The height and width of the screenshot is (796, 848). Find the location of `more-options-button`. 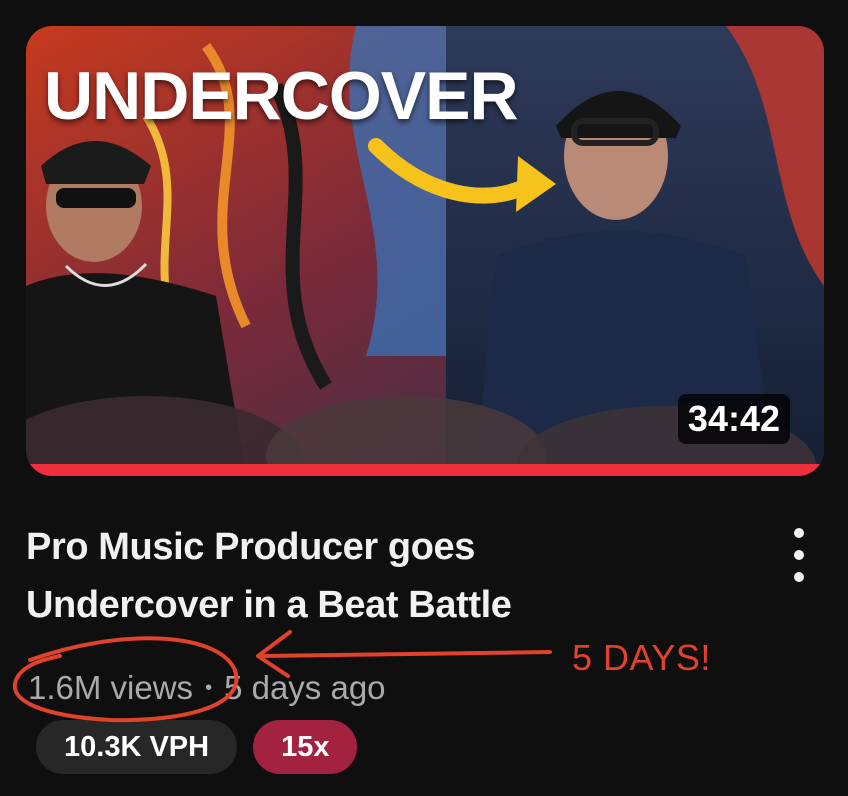

more-options-button is located at coordinates (799, 555).